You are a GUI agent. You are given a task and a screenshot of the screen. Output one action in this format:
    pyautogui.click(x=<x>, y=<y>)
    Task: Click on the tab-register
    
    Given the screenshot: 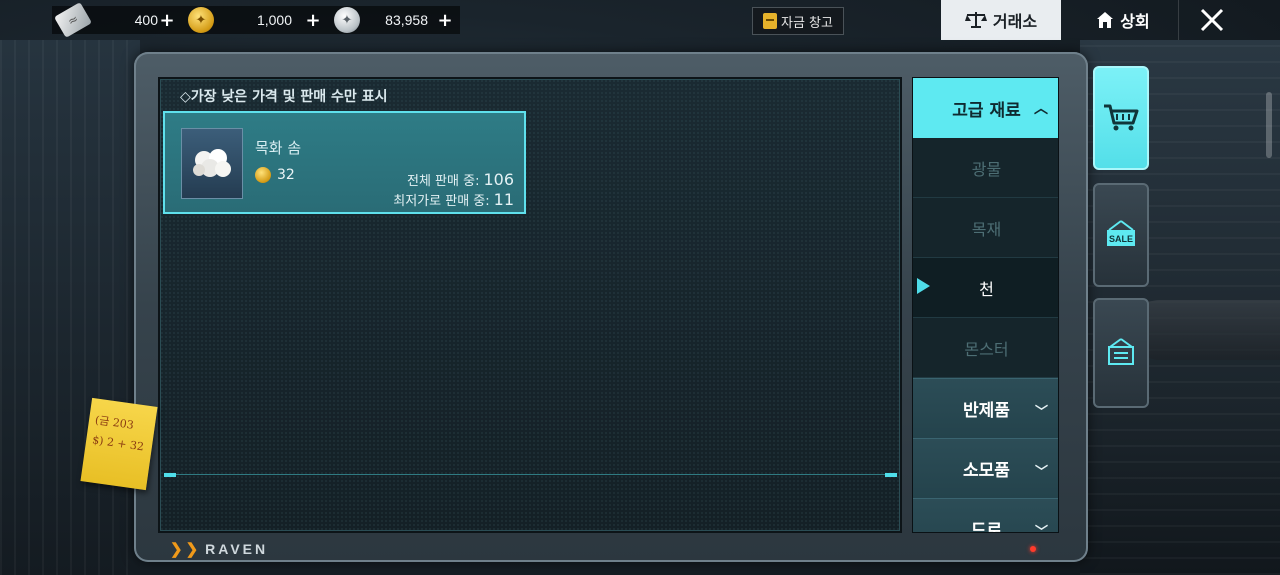 What is the action you would take?
    pyautogui.click(x=1121, y=353)
    